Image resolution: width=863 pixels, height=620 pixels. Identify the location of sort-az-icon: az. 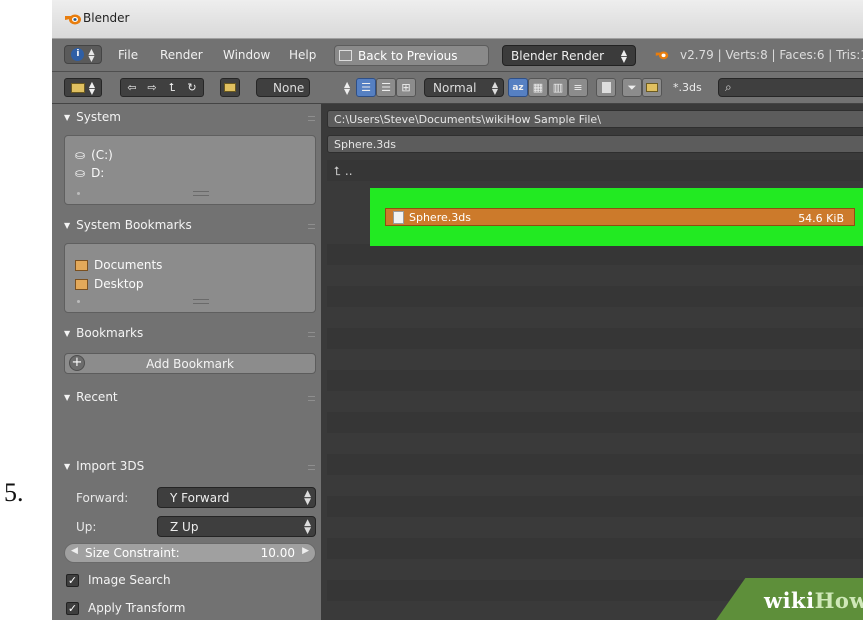
(518, 87).